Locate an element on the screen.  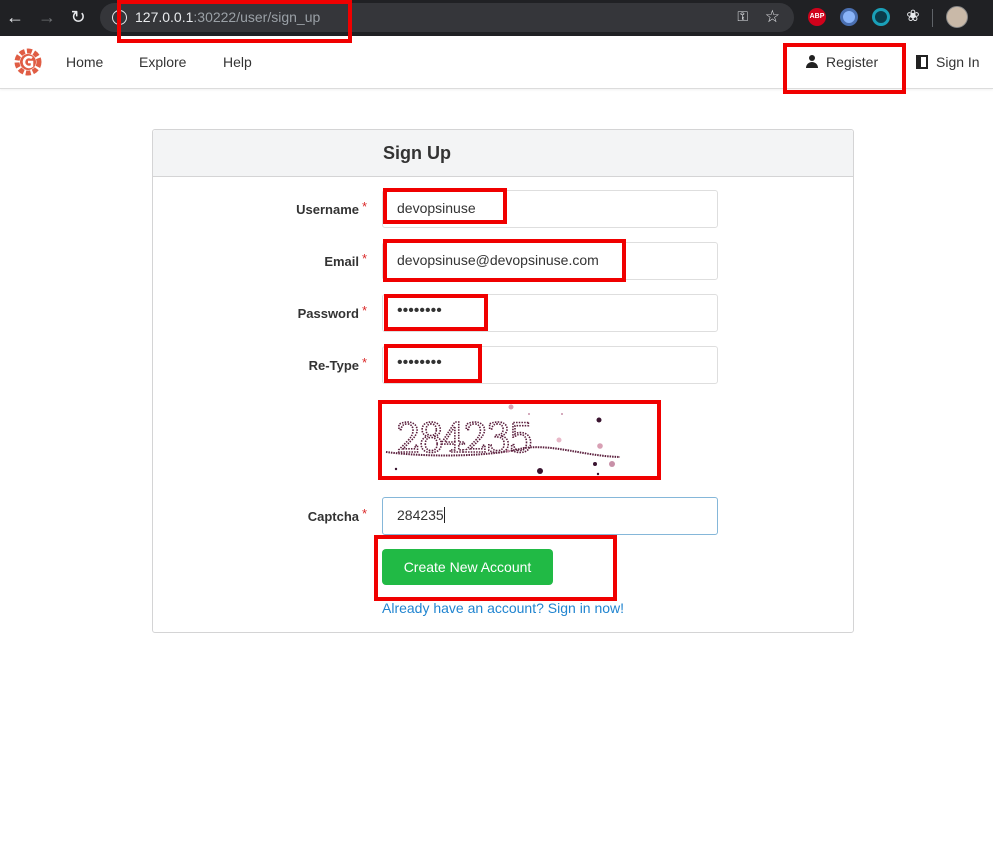
signin-now-link: Already have an account? Sign in now! is located at coordinates (503, 608).